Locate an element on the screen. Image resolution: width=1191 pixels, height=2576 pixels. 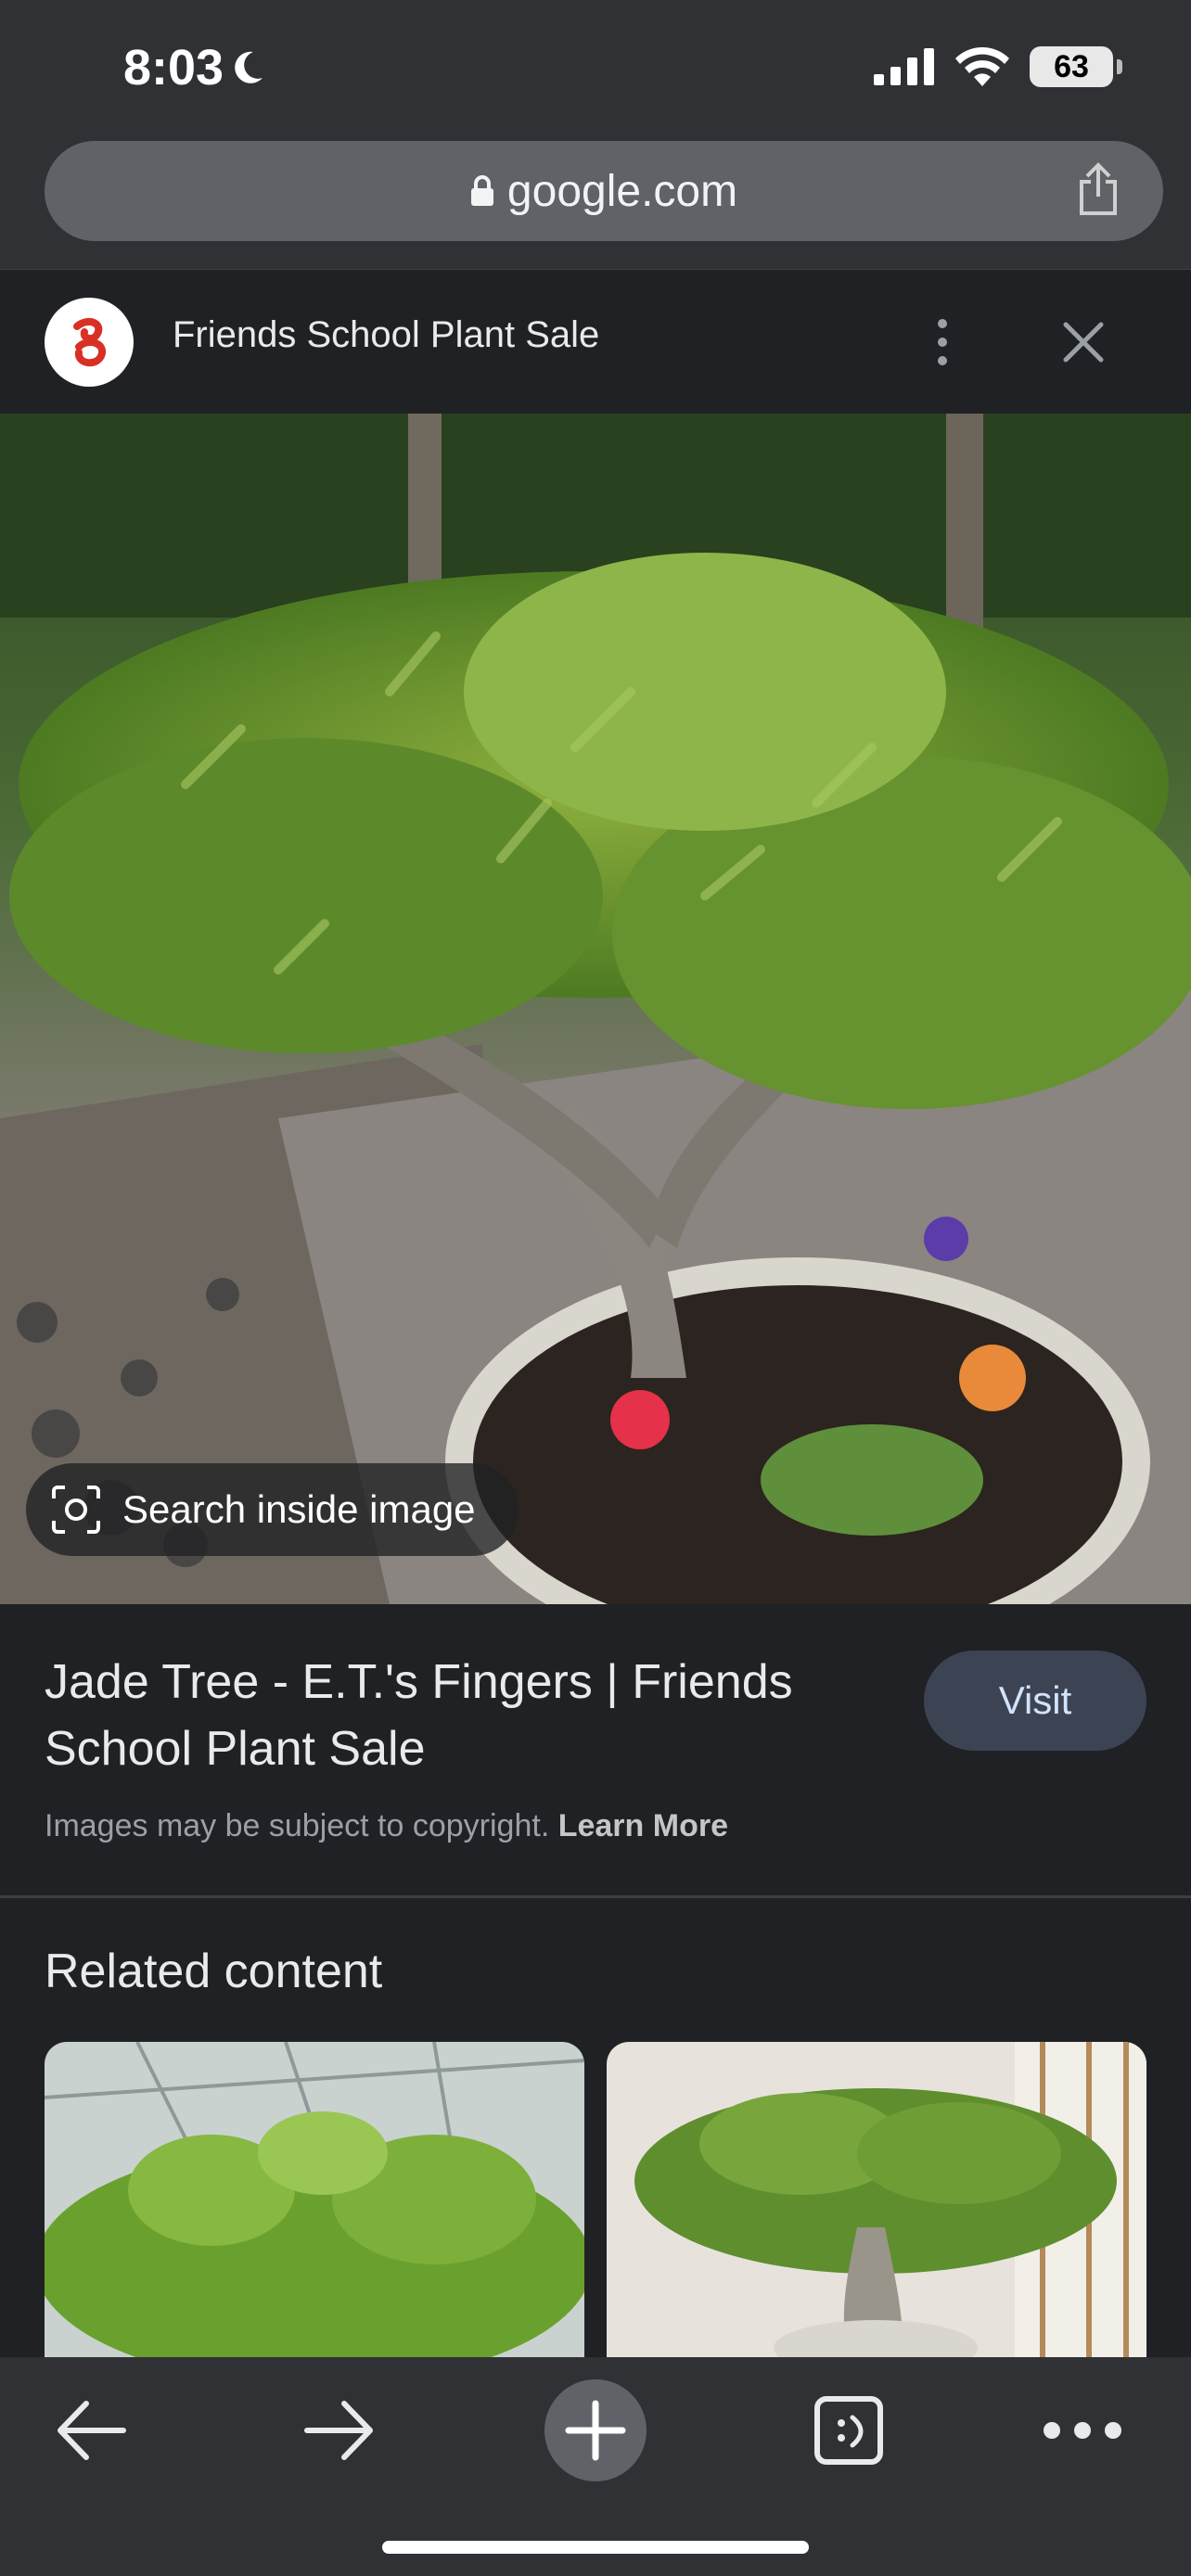
plus-icon is located at coordinates (595, 2430).